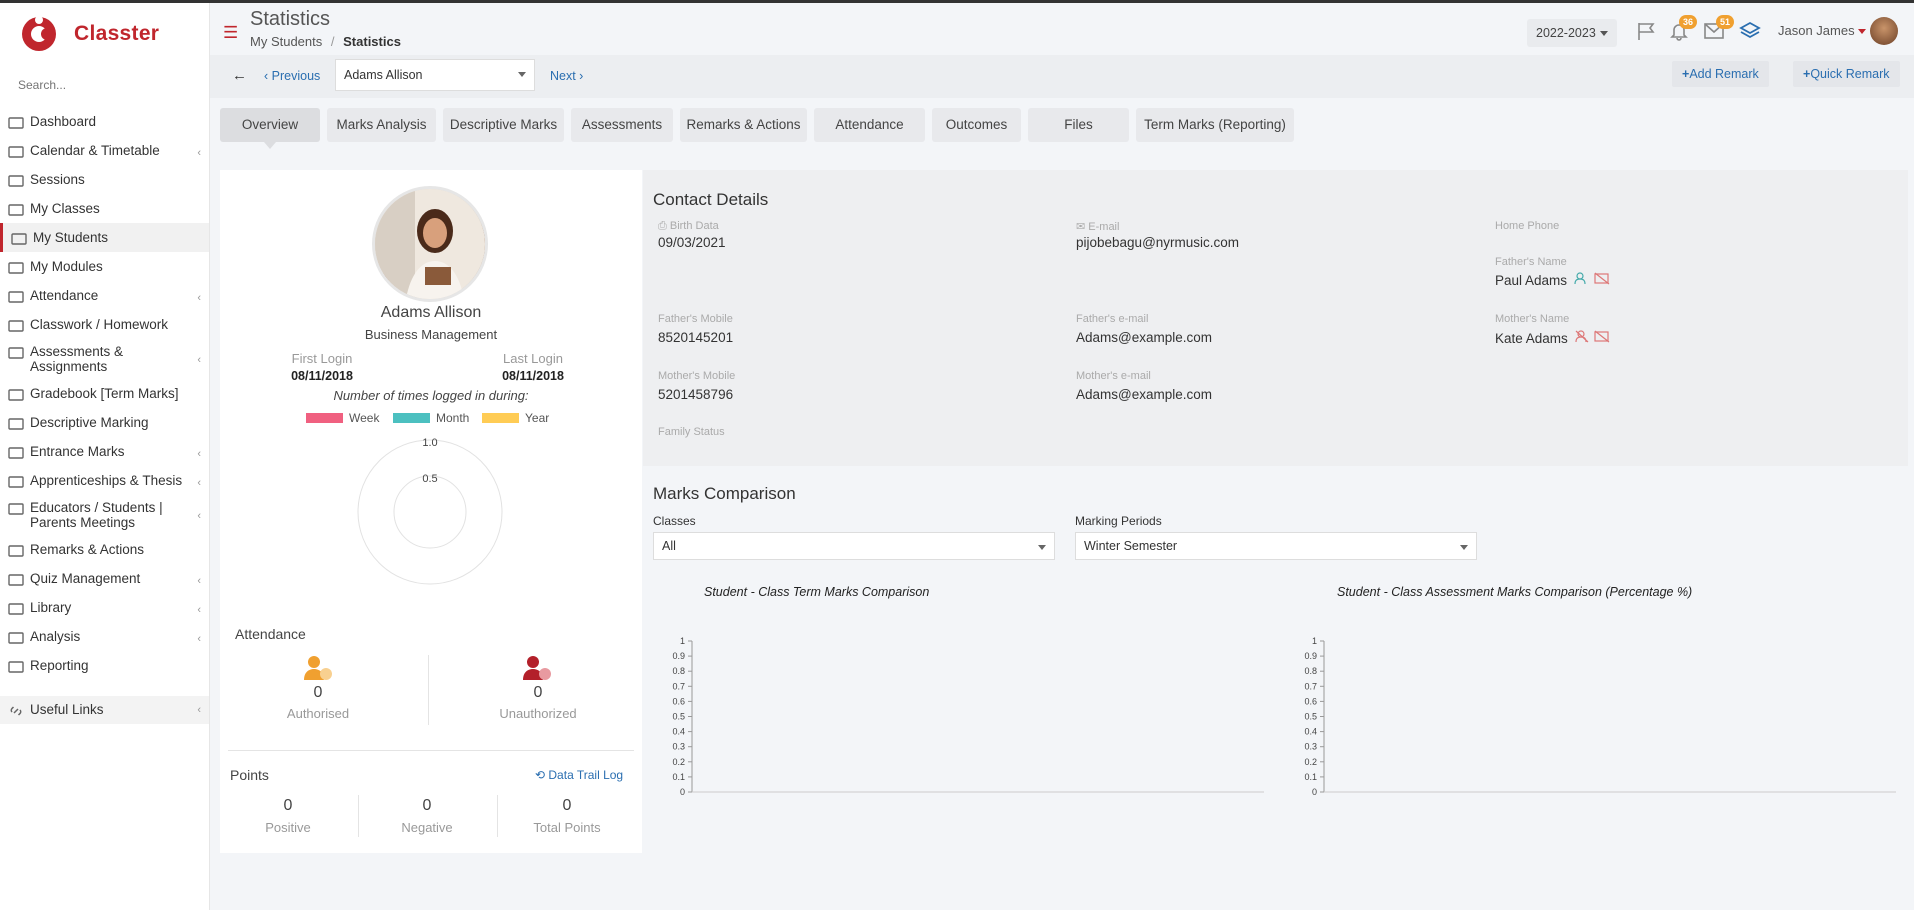 The image size is (1914, 910). Describe the element at coordinates (622, 125) in the screenshot. I see `tab-assessments: Assessments` at that location.